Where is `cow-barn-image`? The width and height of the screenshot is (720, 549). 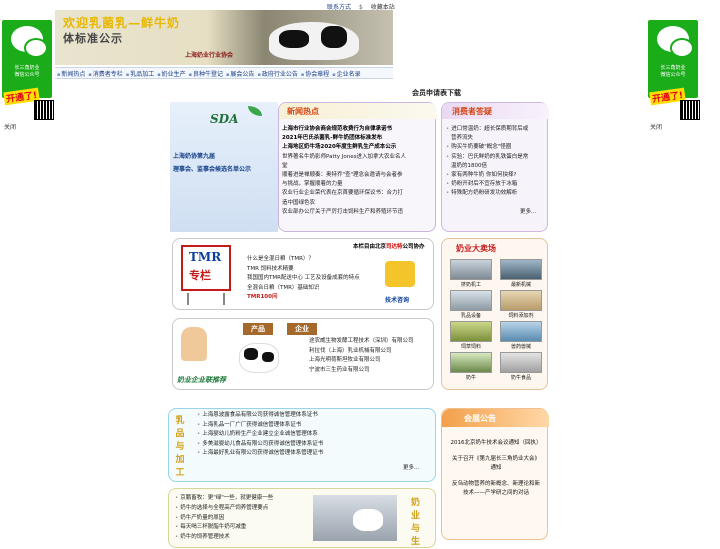
cow-barn-image is located at coordinates (355, 518).